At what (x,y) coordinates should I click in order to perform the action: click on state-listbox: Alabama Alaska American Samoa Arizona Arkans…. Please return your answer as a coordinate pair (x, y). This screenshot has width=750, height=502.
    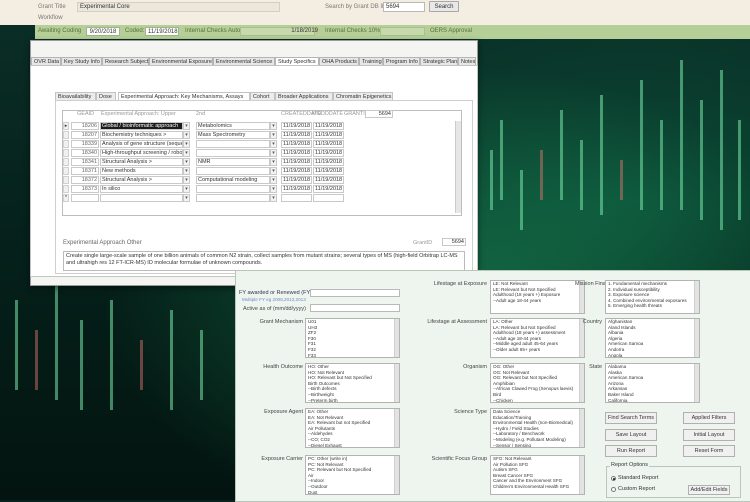
    Looking at the image, I should click on (652, 383).